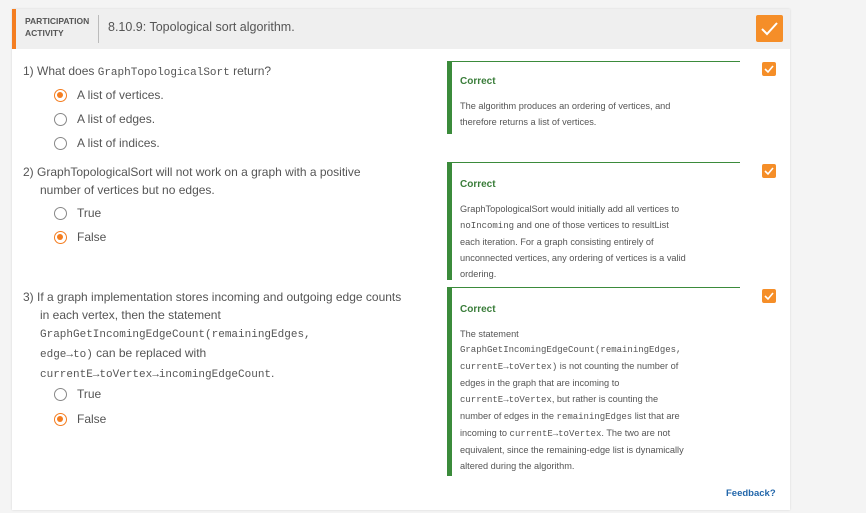 This screenshot has height=513, width=866. What do you see at coordinates (769, 69) in the screenshot?
I see `question-1-correct-check-icon` at bounding box center [769, 69].